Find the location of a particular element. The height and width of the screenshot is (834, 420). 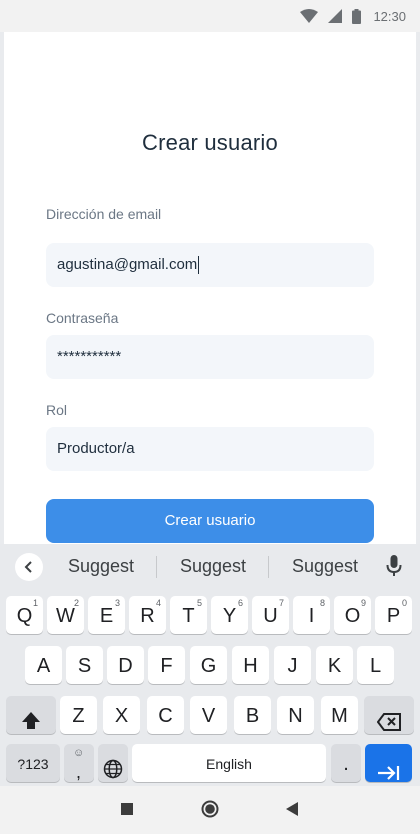

key-u: U7 is located at coordinates (270, 615).